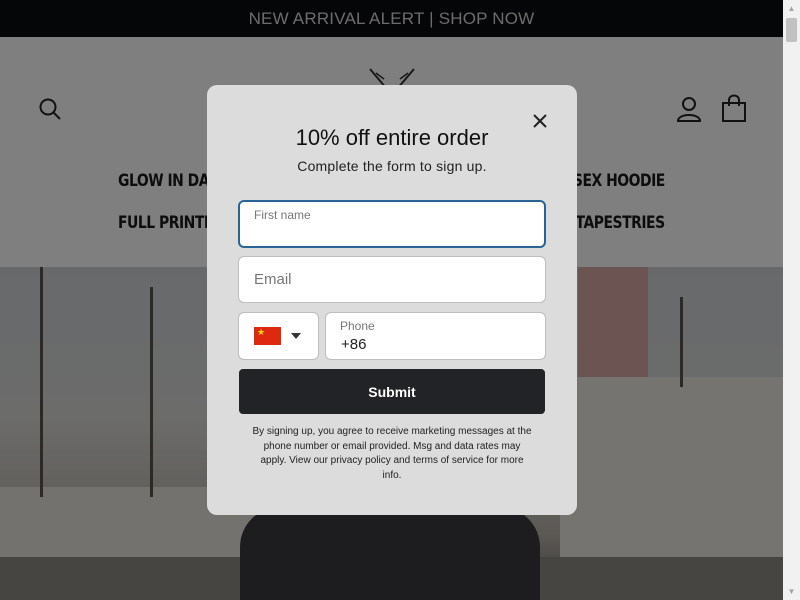  What do you see at coordinates (791, 8) in the screenshot?
I see `scroll-up-arrow: ▲` at bounding box center [791, 8].